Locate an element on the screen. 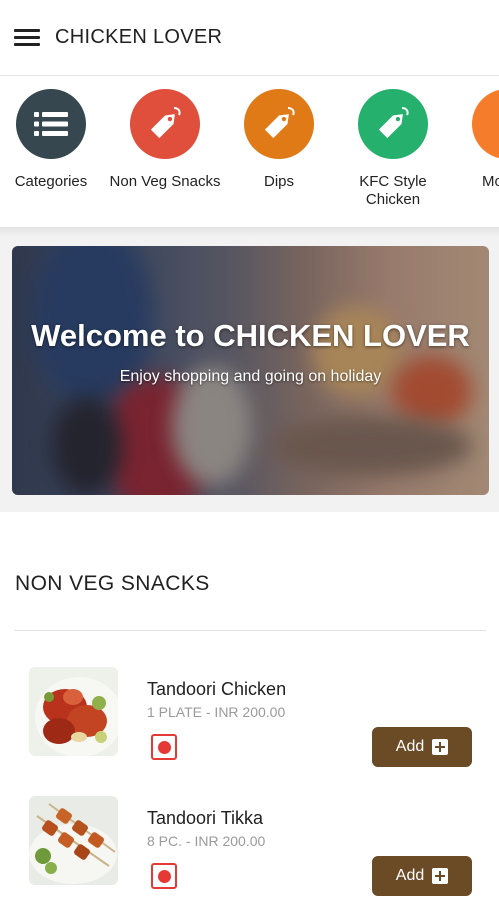 Image resolution: width=499 pixels, height=900 pixels. list-icon is located at coordinates (51, 124).